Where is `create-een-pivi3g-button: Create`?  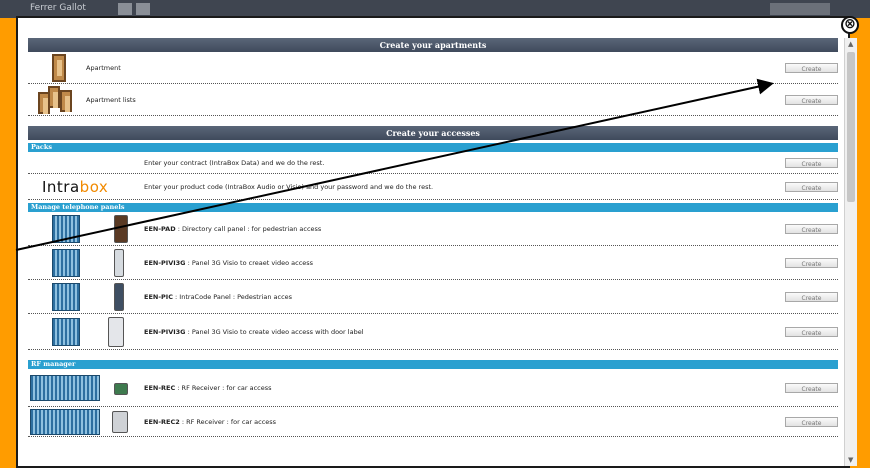
create-een-pivi3g-button: Create is located at coordinates (811, 262).